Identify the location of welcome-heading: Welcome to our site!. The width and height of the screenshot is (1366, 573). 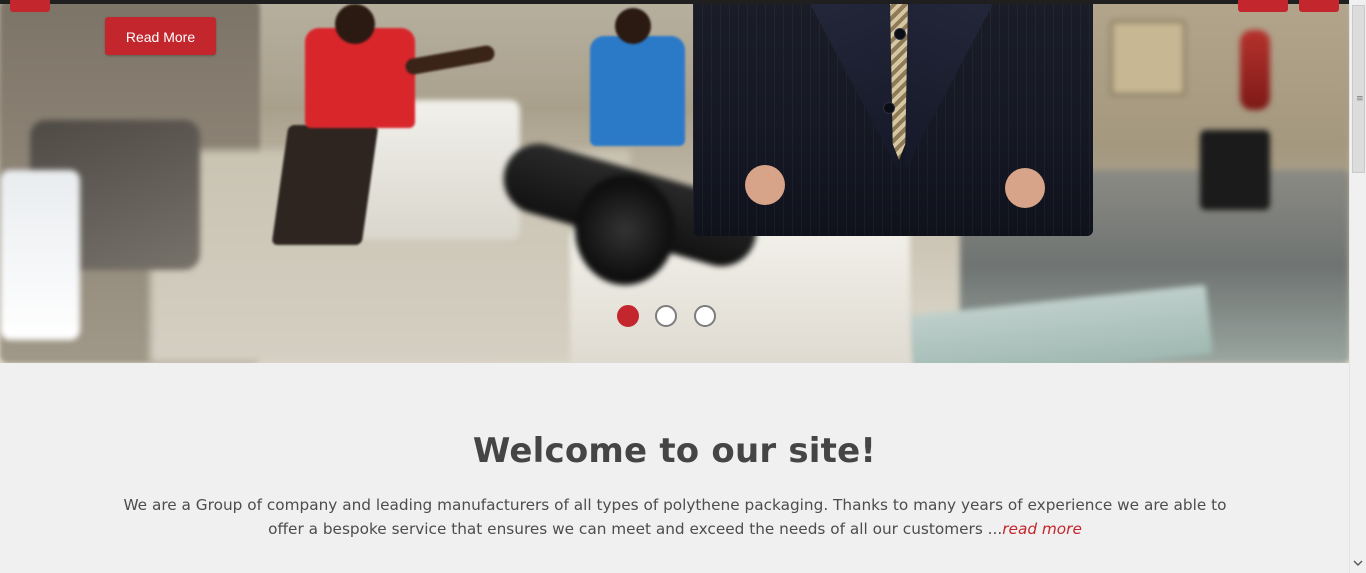
(674, 451).